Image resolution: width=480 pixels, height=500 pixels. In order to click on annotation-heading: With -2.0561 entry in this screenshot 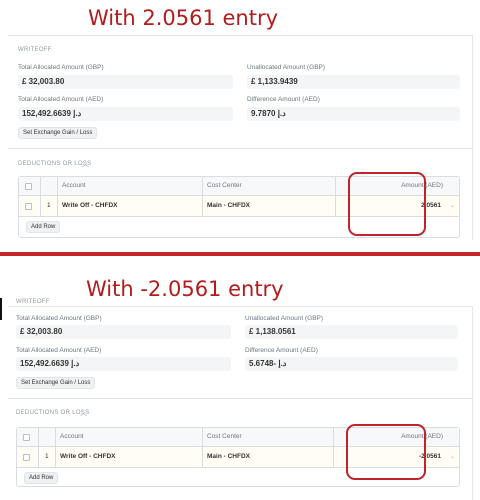, I will do `click(185, 289)`.